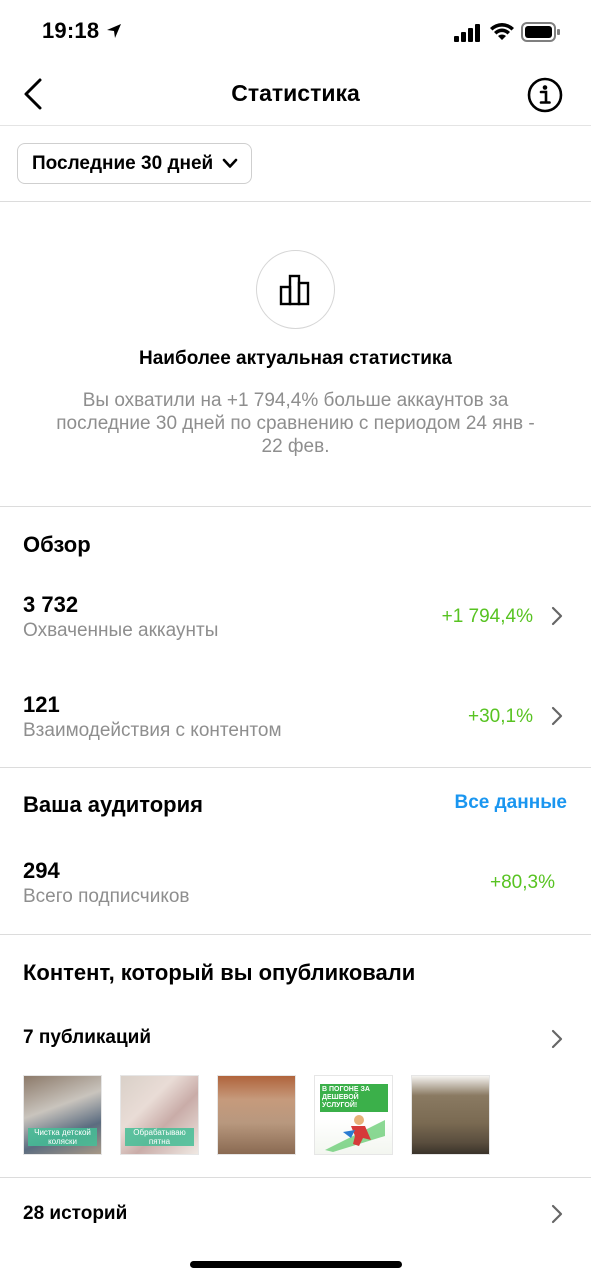 The image size is (591, 1280). I want to click on metric-value: 121, so click(41, 704).